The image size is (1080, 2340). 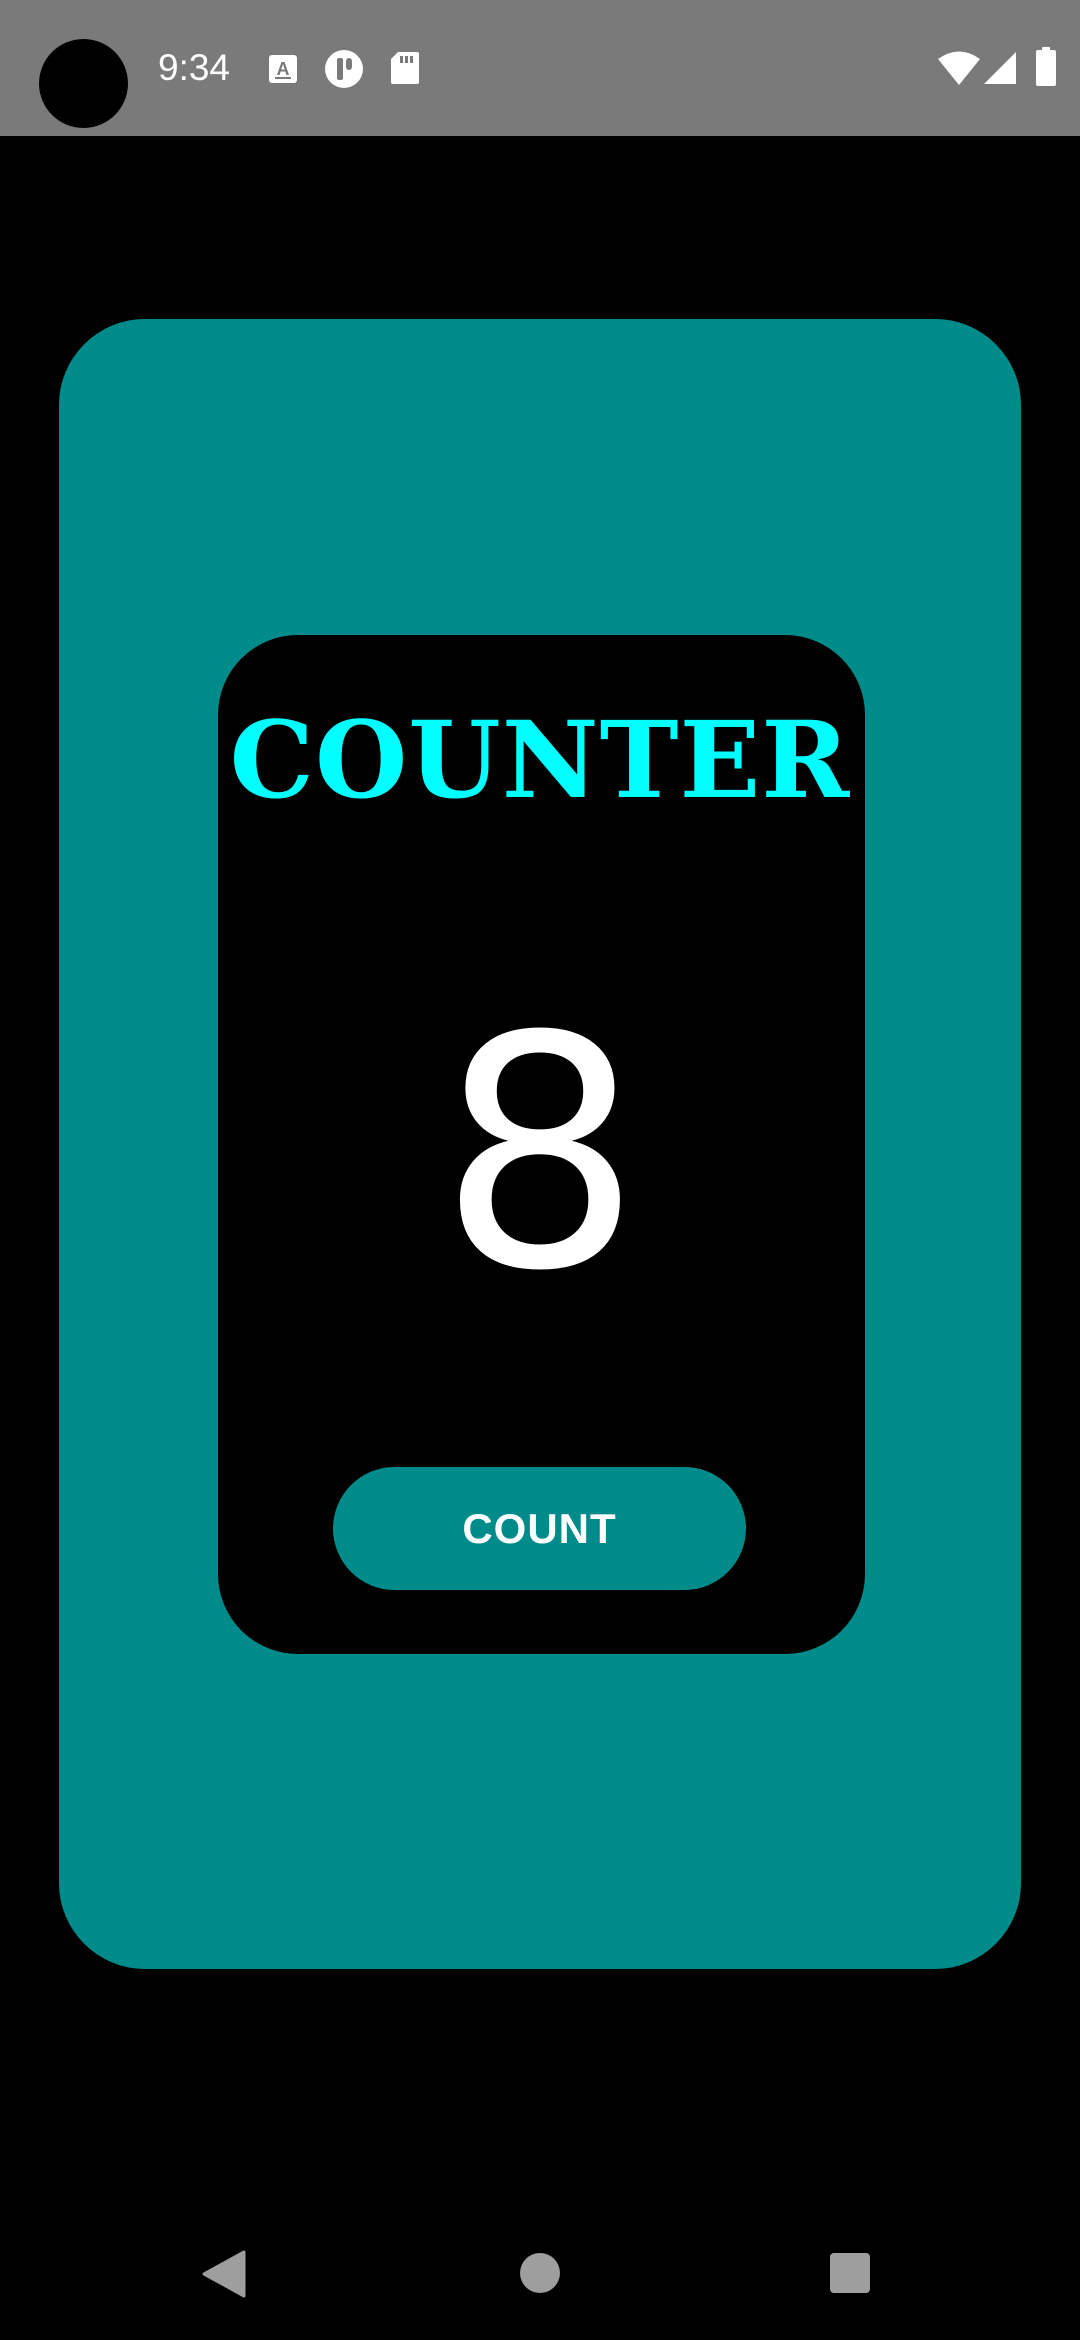 I want to click on status-bar: 9:34 A, so click(x=540, y=68).